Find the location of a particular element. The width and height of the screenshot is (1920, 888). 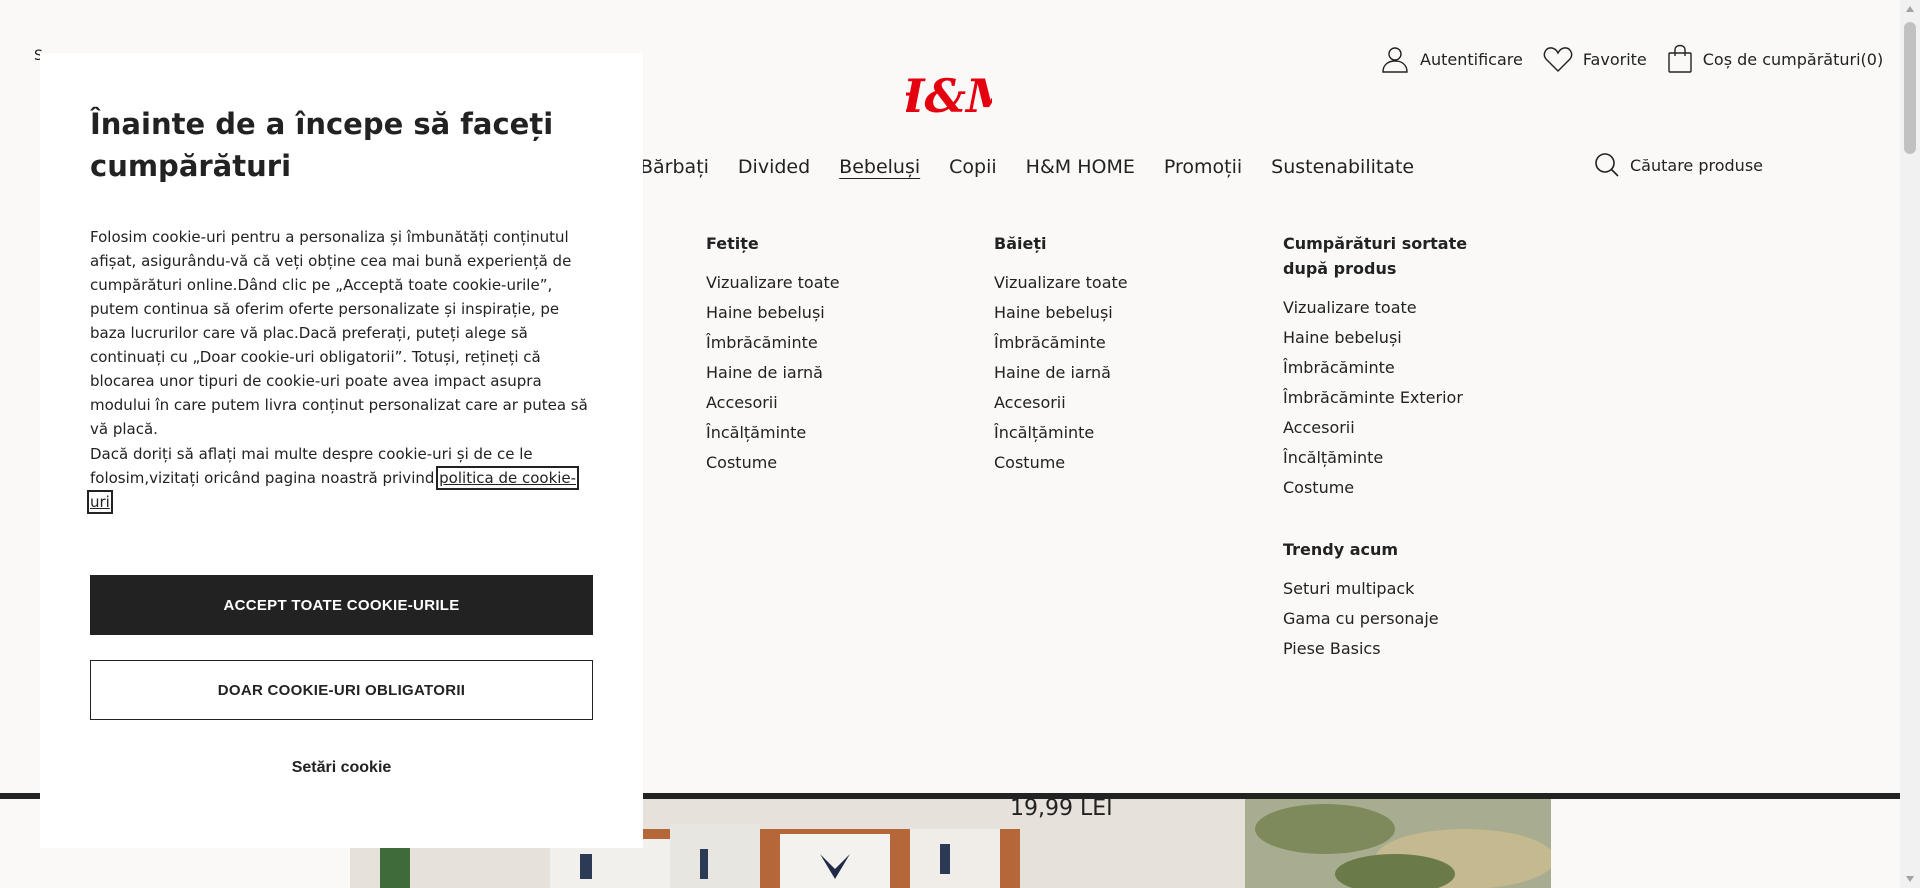

dropdown-title-by-product: Cumpărături sortate după produs is located at coordinates (1375, 256).